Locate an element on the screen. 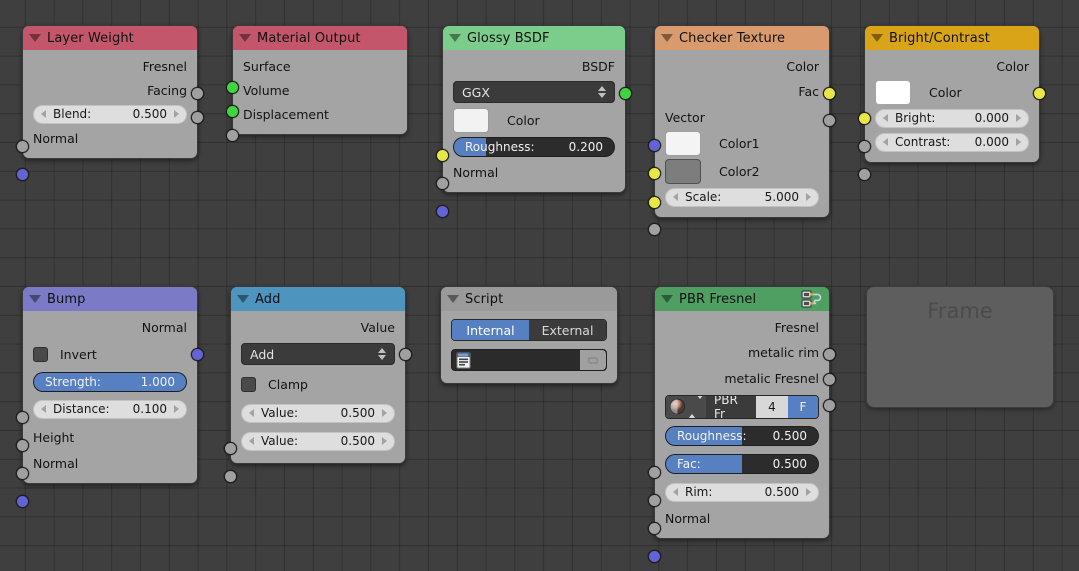 This screenshot has width=1079, height=571. material-preview-icon is located at coordinates (686, 406).